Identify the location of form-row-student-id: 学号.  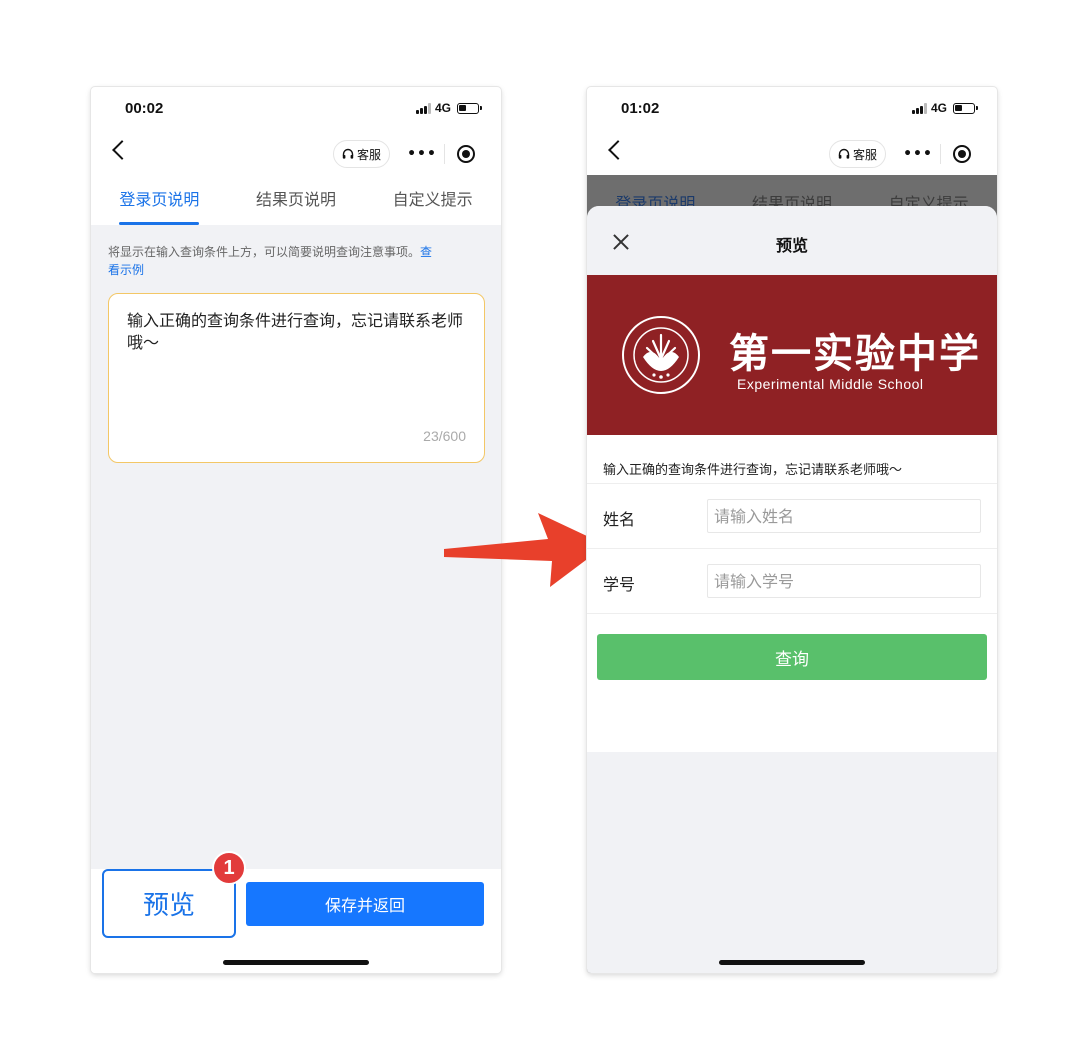
(792, 580).